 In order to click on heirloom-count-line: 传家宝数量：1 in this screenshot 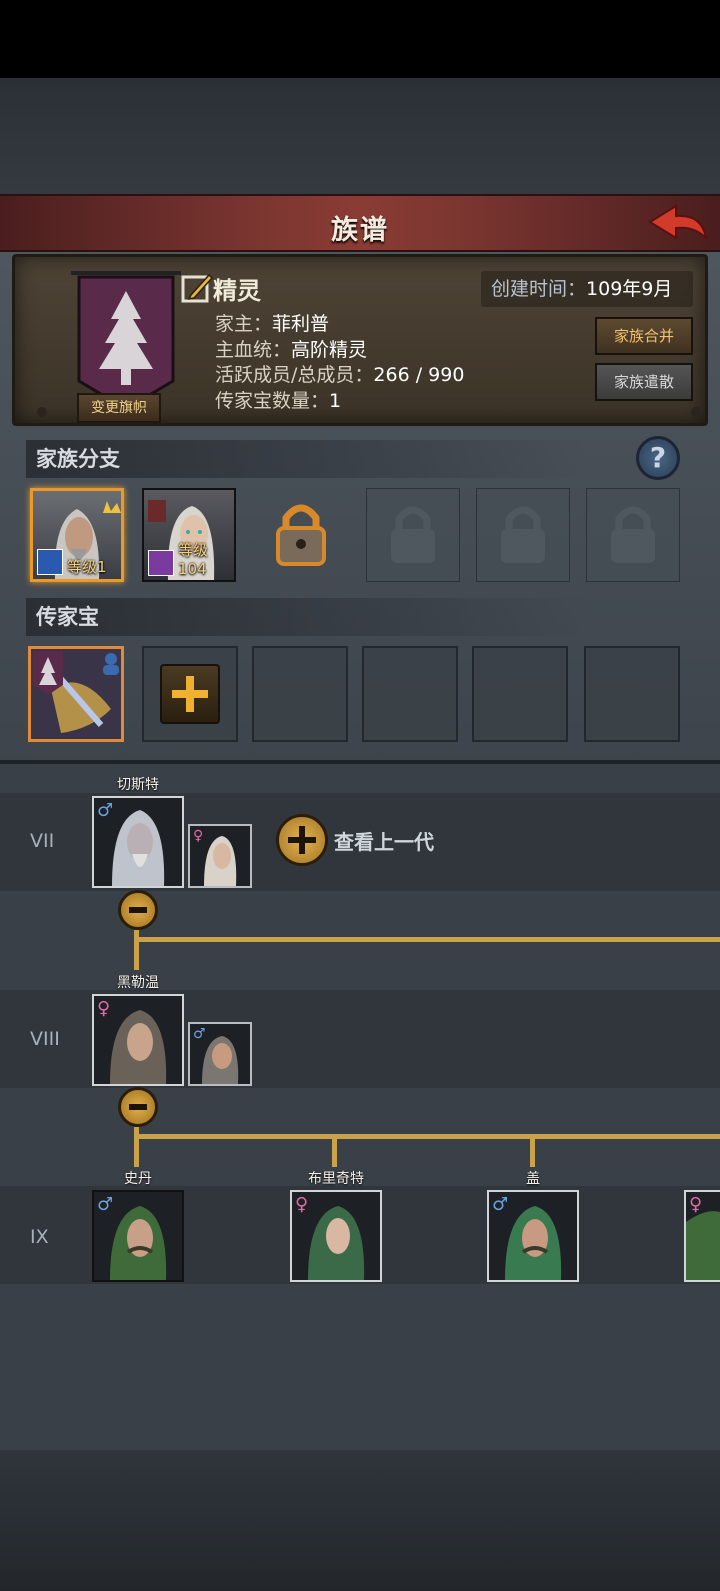, I will do `click(278, 399)`.